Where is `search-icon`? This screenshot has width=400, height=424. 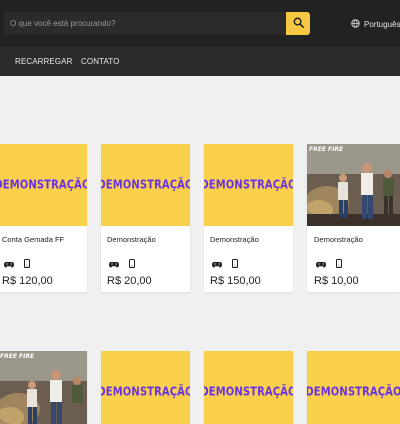
search-icon is located at coordinates (298, 24).